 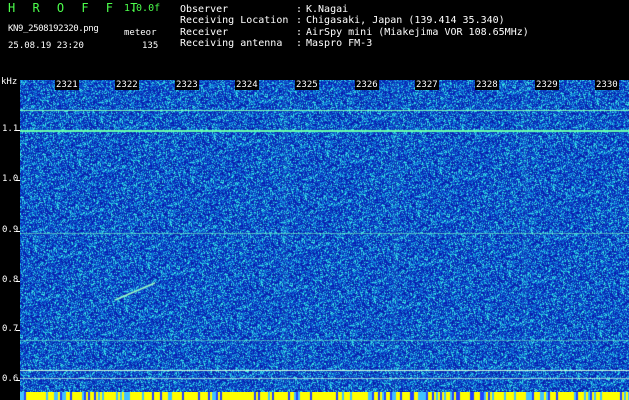 What do you see at coordinates (10, 280) in the screenshot?
I see `y-tick-label: 0.8` at bounding box center [10, 280].